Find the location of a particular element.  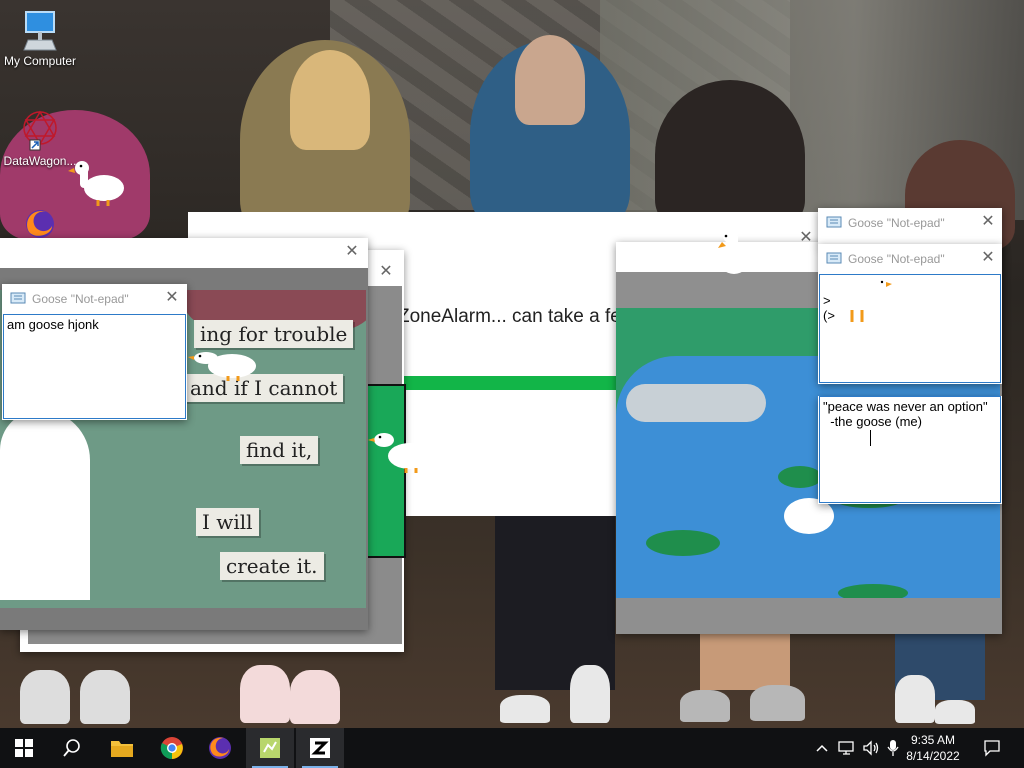

meme-word: create it. is located at coordinates (272, 566).